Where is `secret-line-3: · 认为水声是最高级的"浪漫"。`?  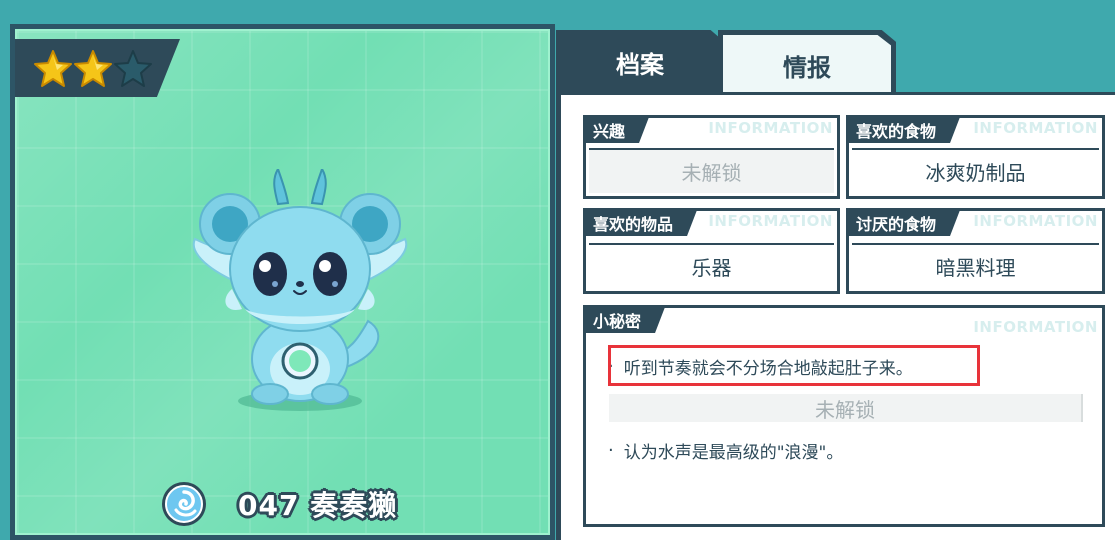 secret-line-3: · 认为水声是最高级的"浪漫"。 is located at coordinates (725, 450).